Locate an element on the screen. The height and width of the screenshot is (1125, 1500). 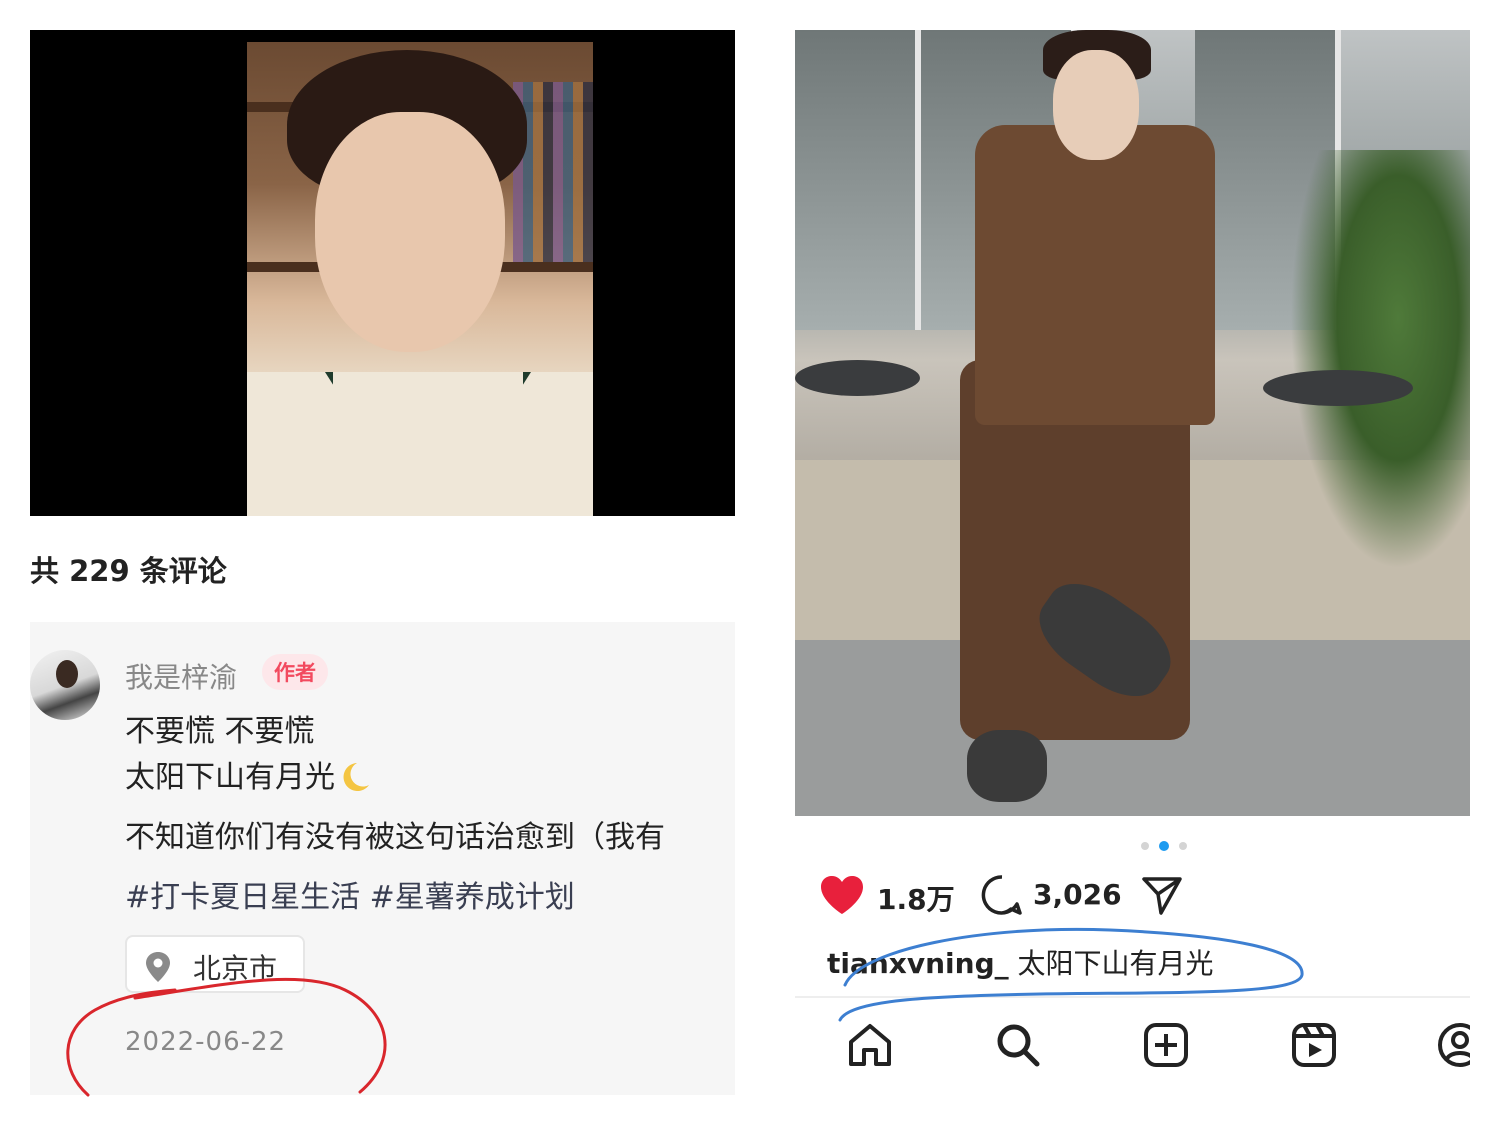
carousel-dot-active is located at coordinates (1164, 846).